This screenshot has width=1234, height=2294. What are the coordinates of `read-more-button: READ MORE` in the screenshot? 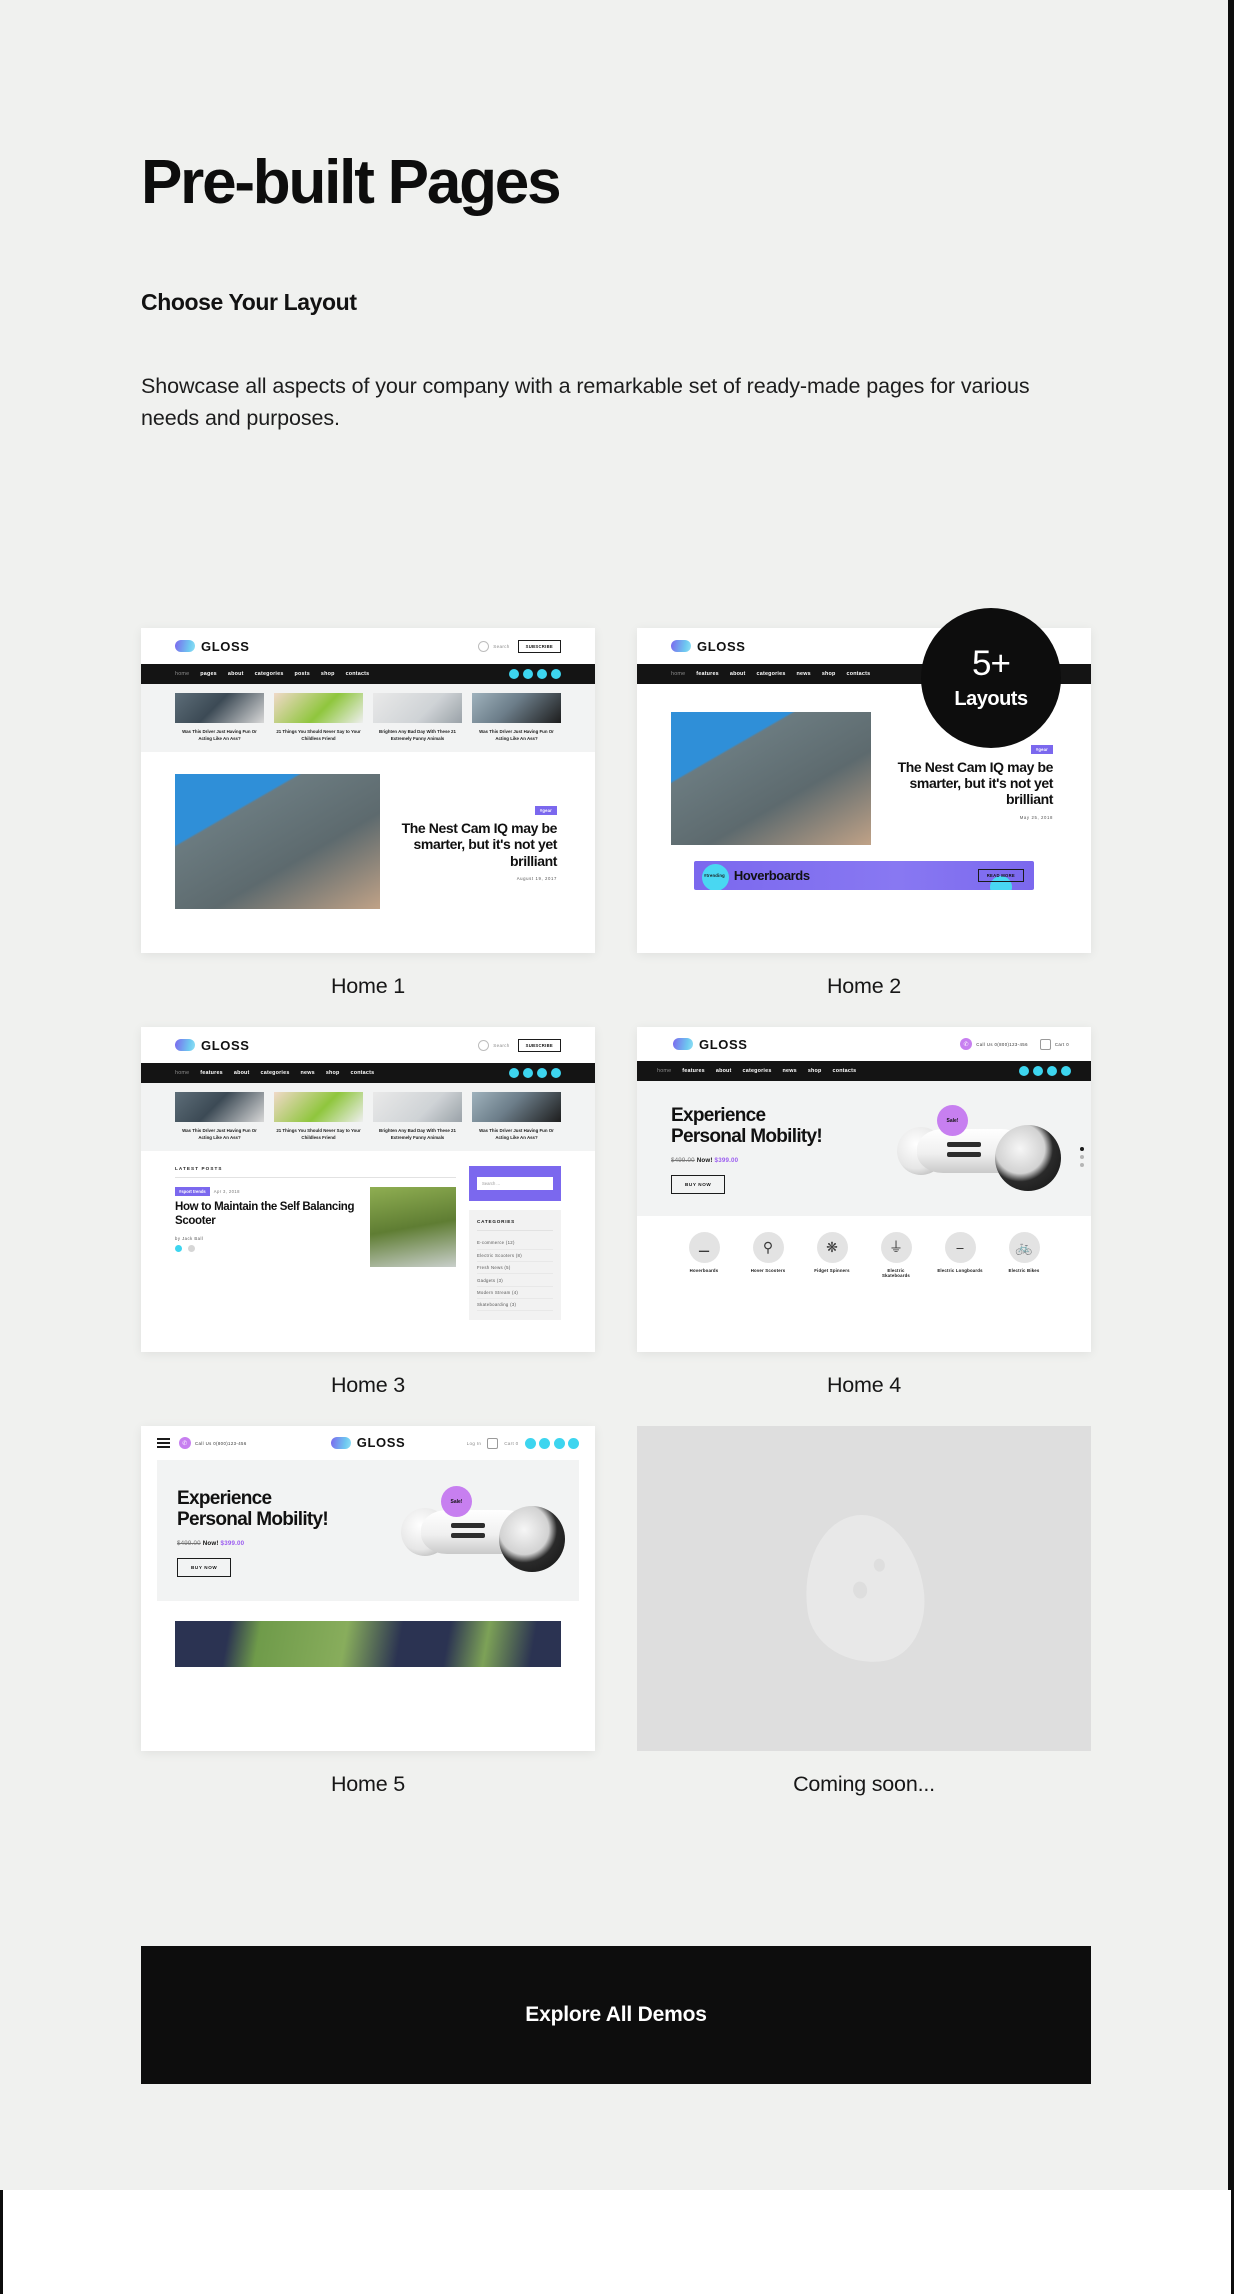 It's located at (1000, 875).